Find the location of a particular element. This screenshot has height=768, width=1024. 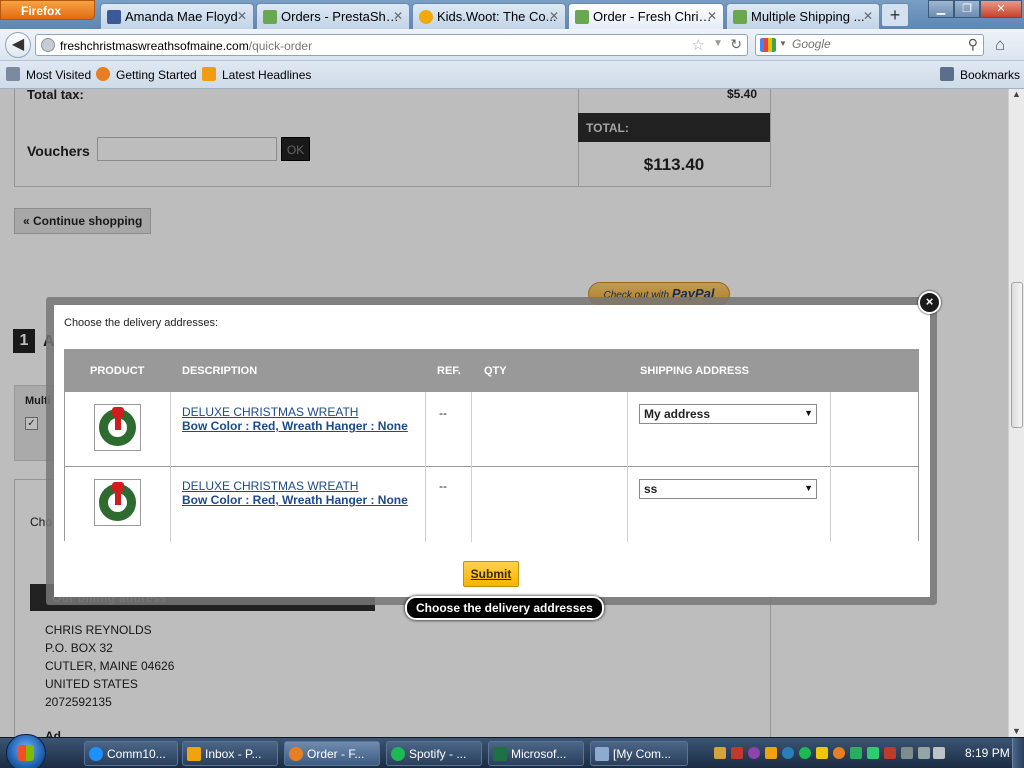

start-button is located at coordinates (26, 751).